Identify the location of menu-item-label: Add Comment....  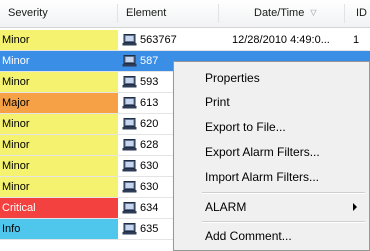
(248, 236).